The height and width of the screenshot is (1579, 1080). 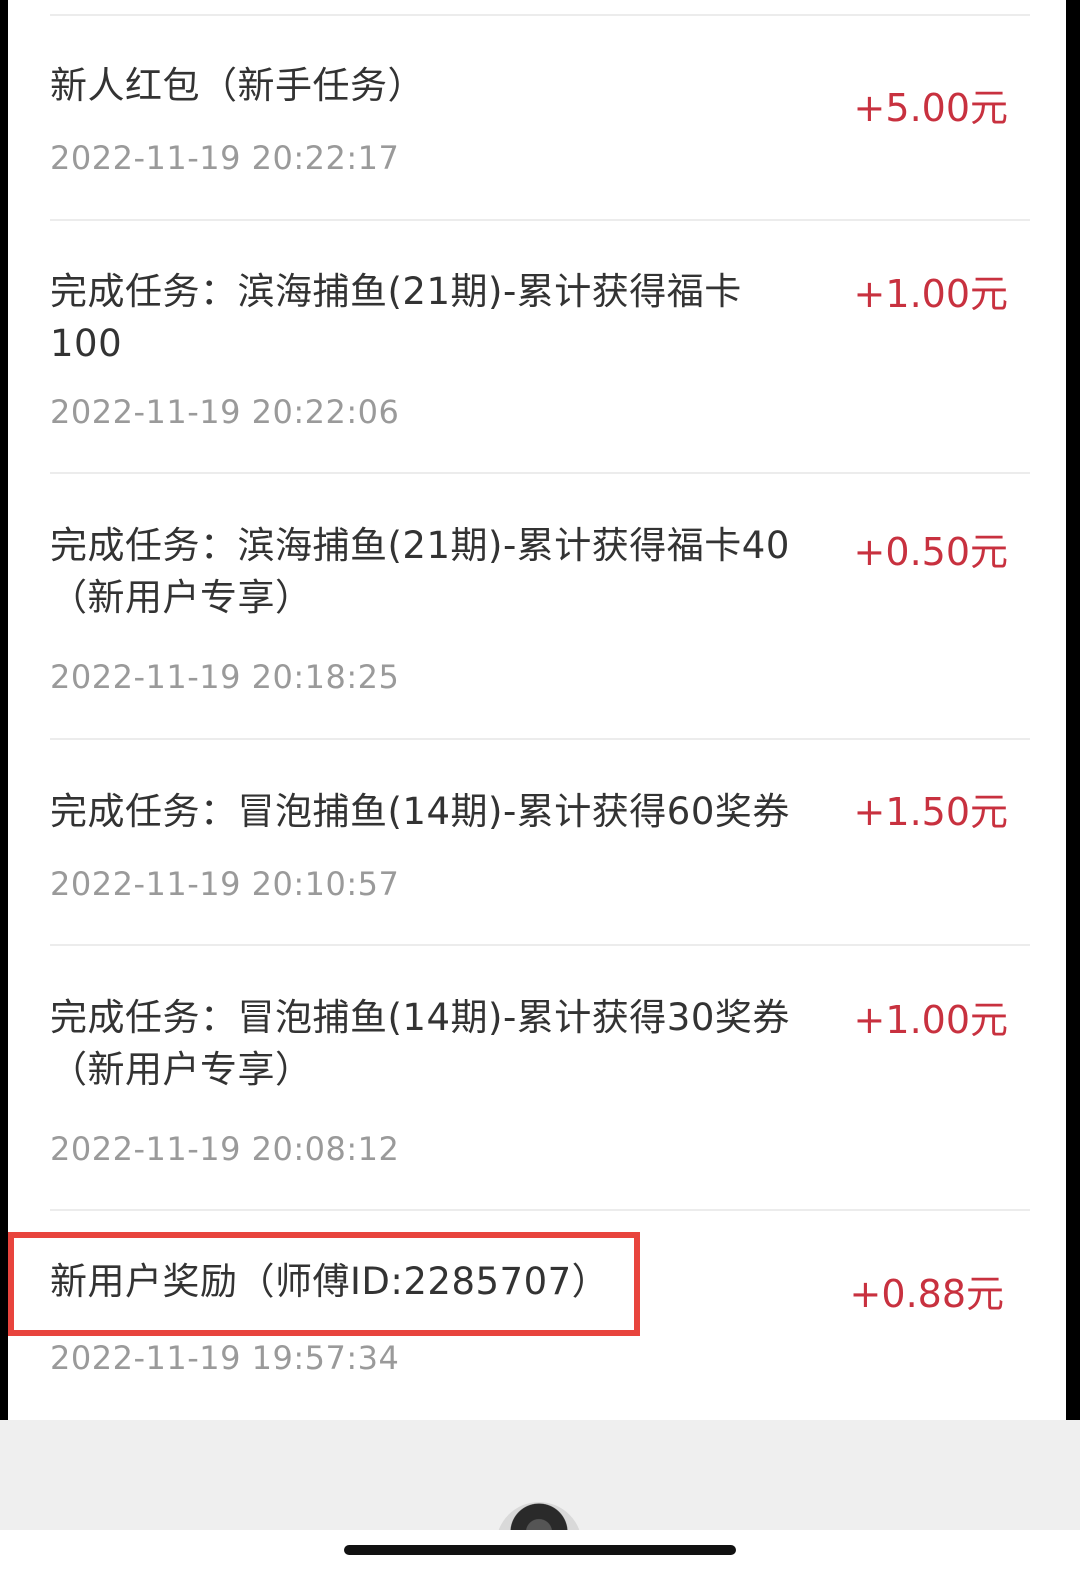 What do you see at coordinates (420, 571) in the screenshot?
I see `record-title: 完成任务：滨海捕鱼(21期)-累计获得福卡40（新用户专享）` at bounding box center [420, 571].